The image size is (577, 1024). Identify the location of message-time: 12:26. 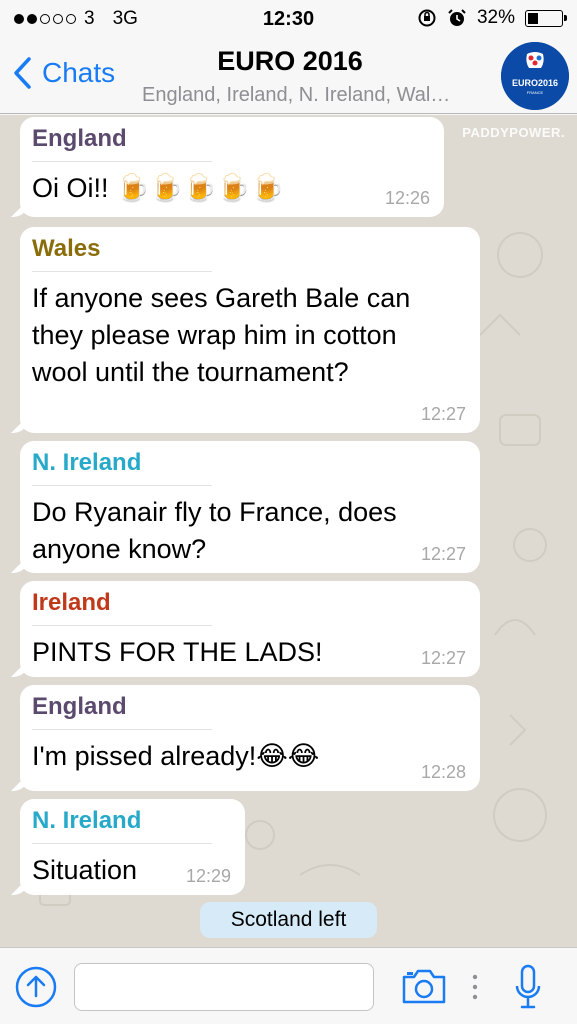
(407, 198).